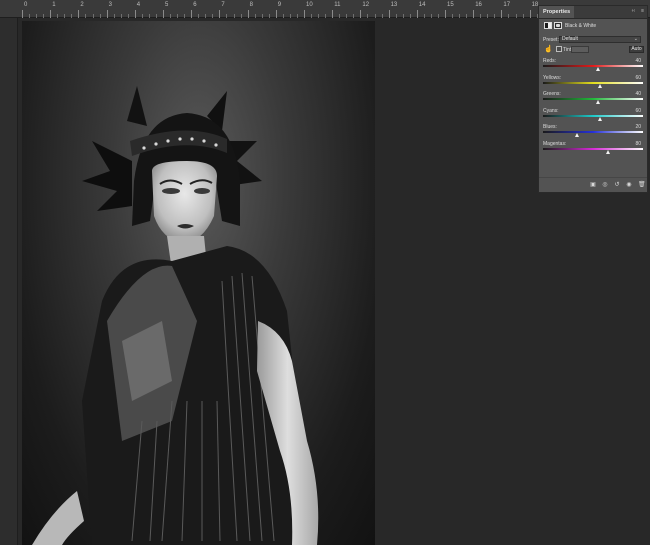  What do you see at coordinates (635, 39) in the screenshot?
I see `chevron-down-icon: ⌄` at bounding box center [635, 39].